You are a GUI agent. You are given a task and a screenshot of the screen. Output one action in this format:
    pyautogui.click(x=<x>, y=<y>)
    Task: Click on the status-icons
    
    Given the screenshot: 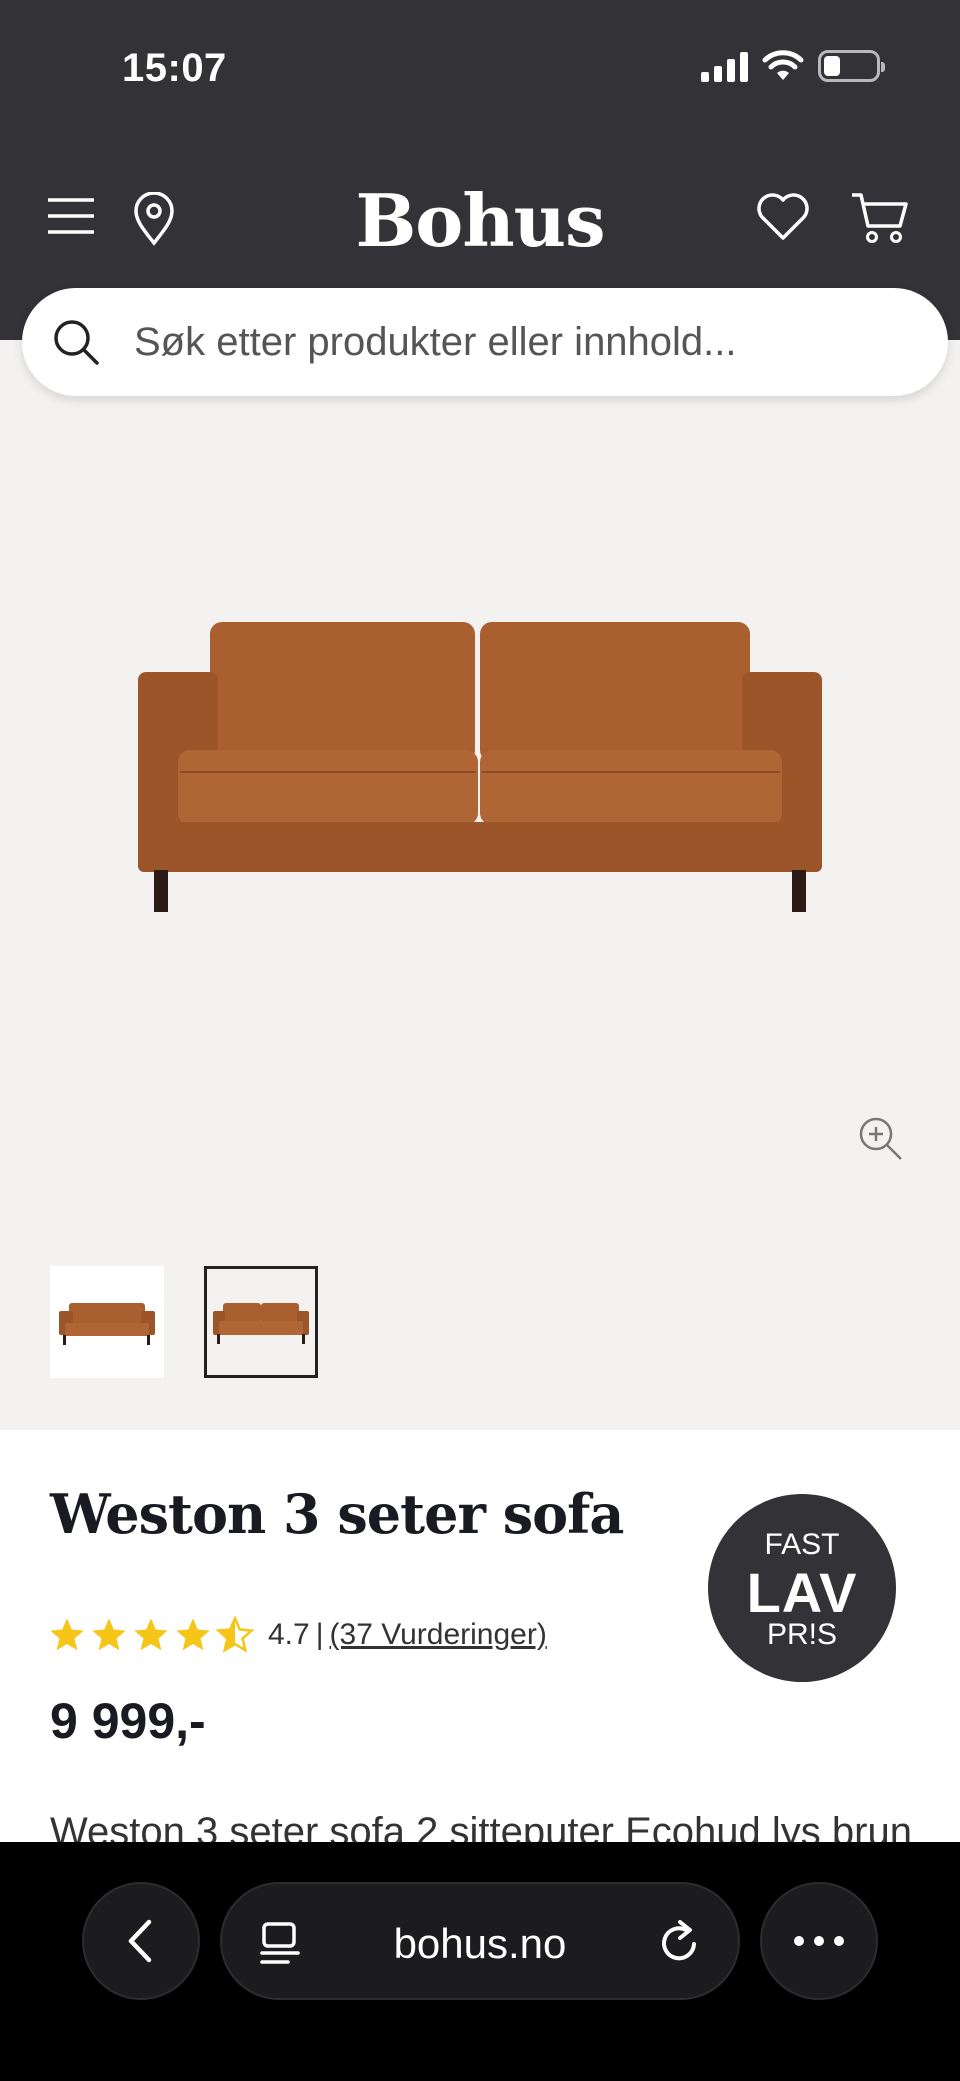 What is the action you would take?
    pyautogui.click(x=793, y=66)
    